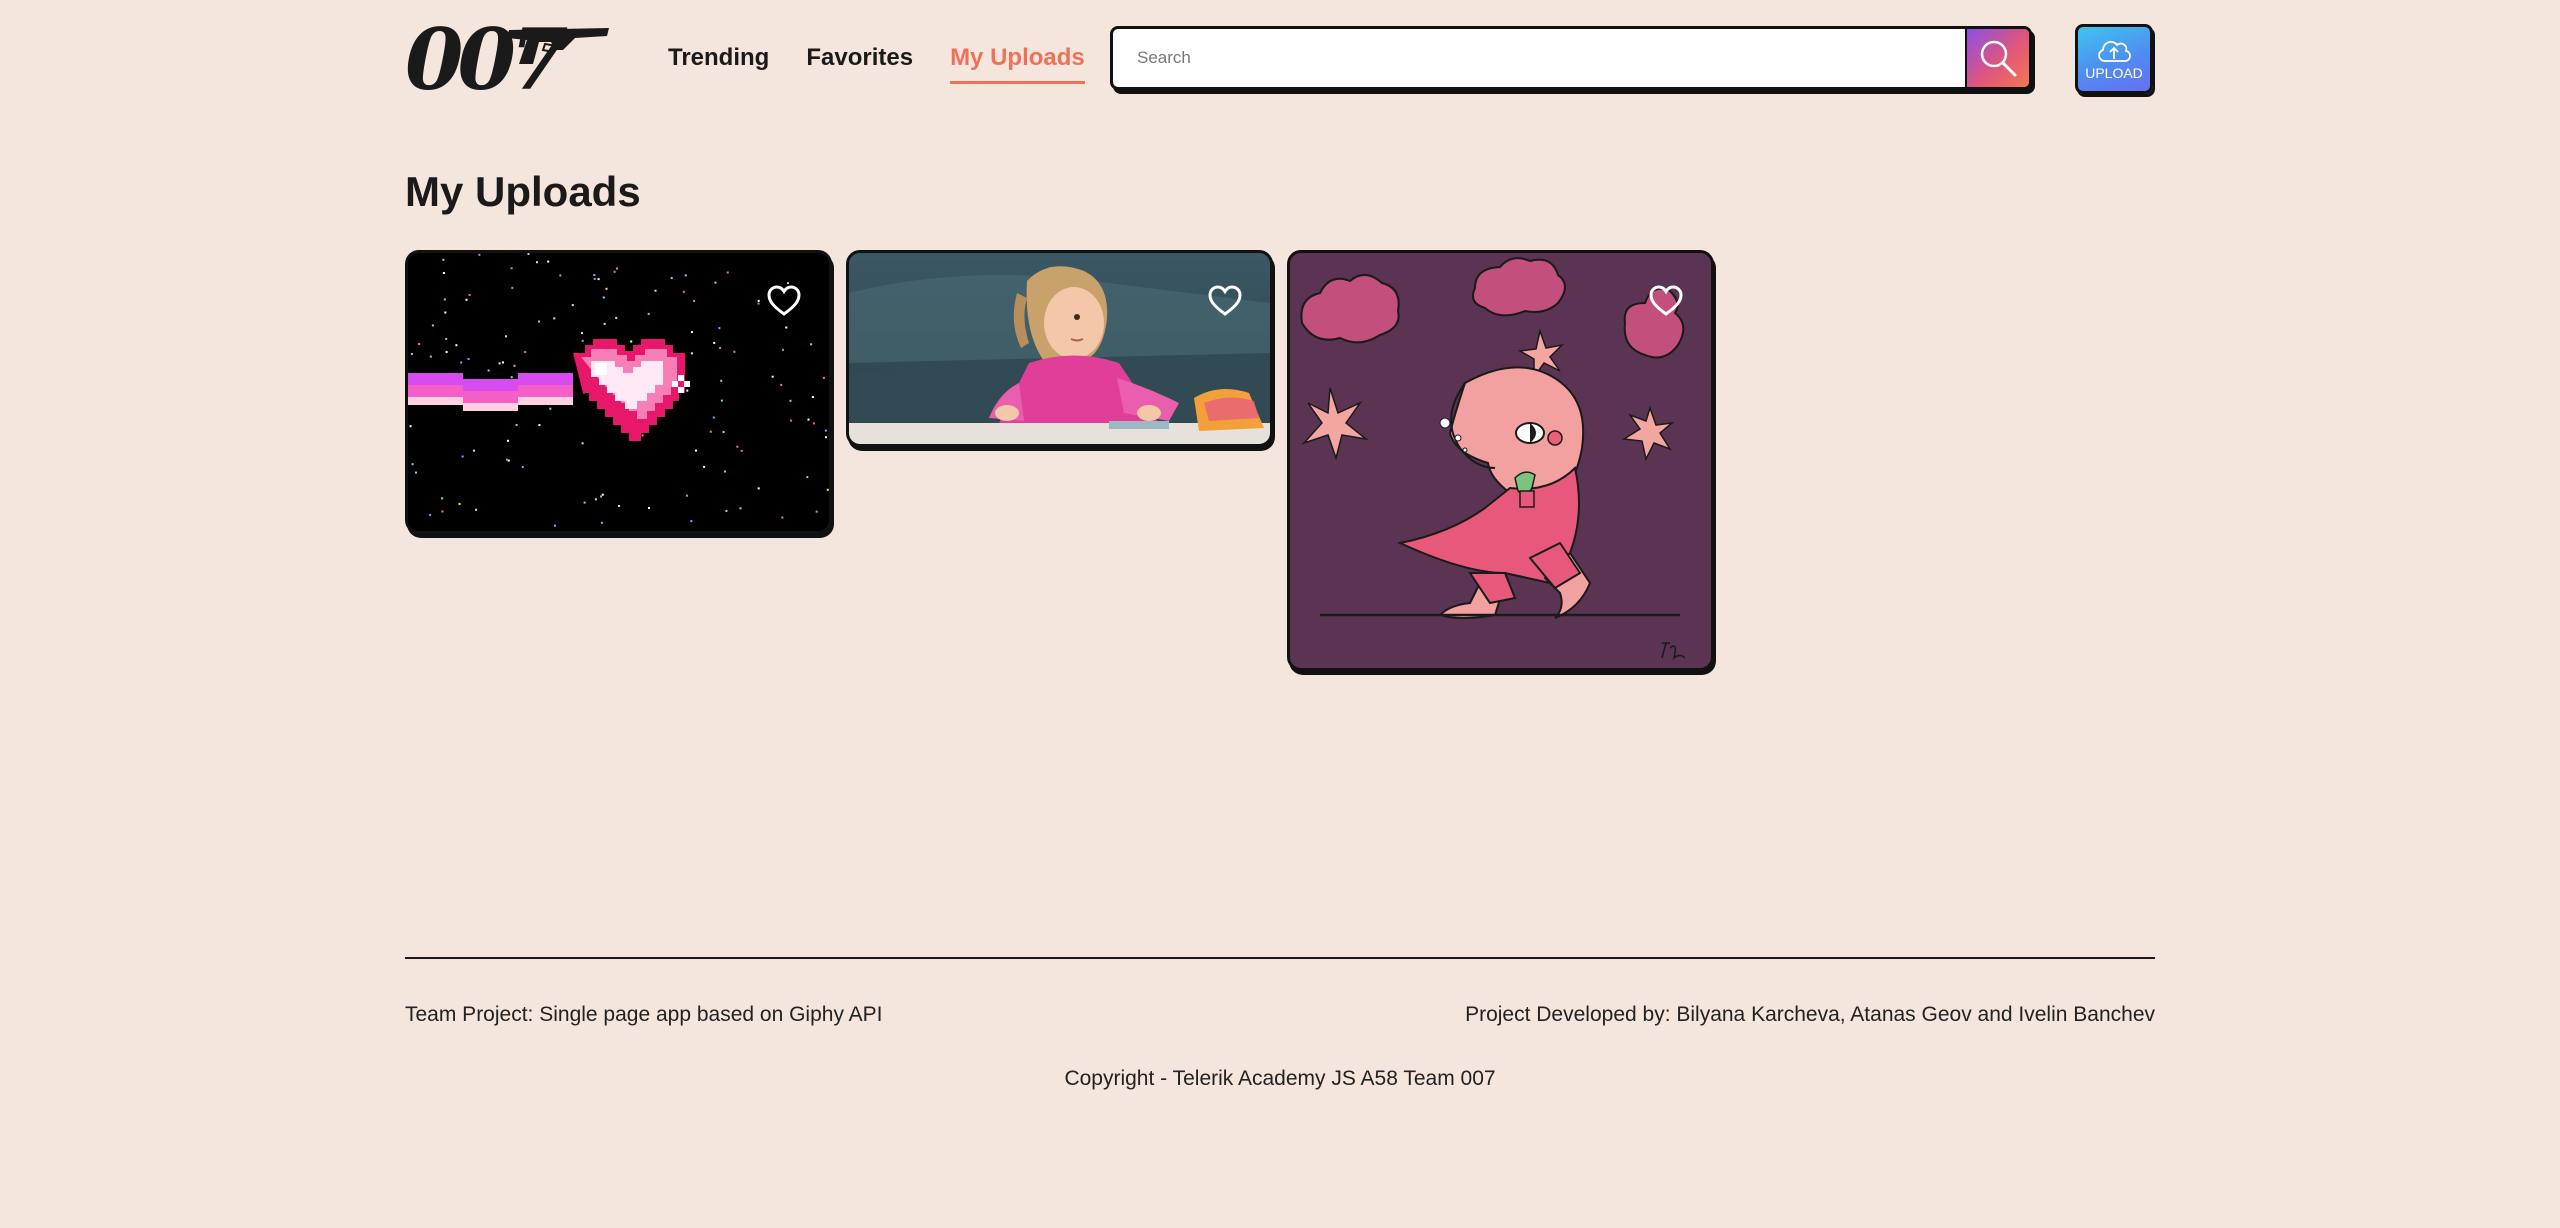 This screenshot has width=2560, height=1228. What do you see at coordinates (2114, 51) in the screenshot?
I see `cloud-upload-icon` at bounding box center [2114, 51].